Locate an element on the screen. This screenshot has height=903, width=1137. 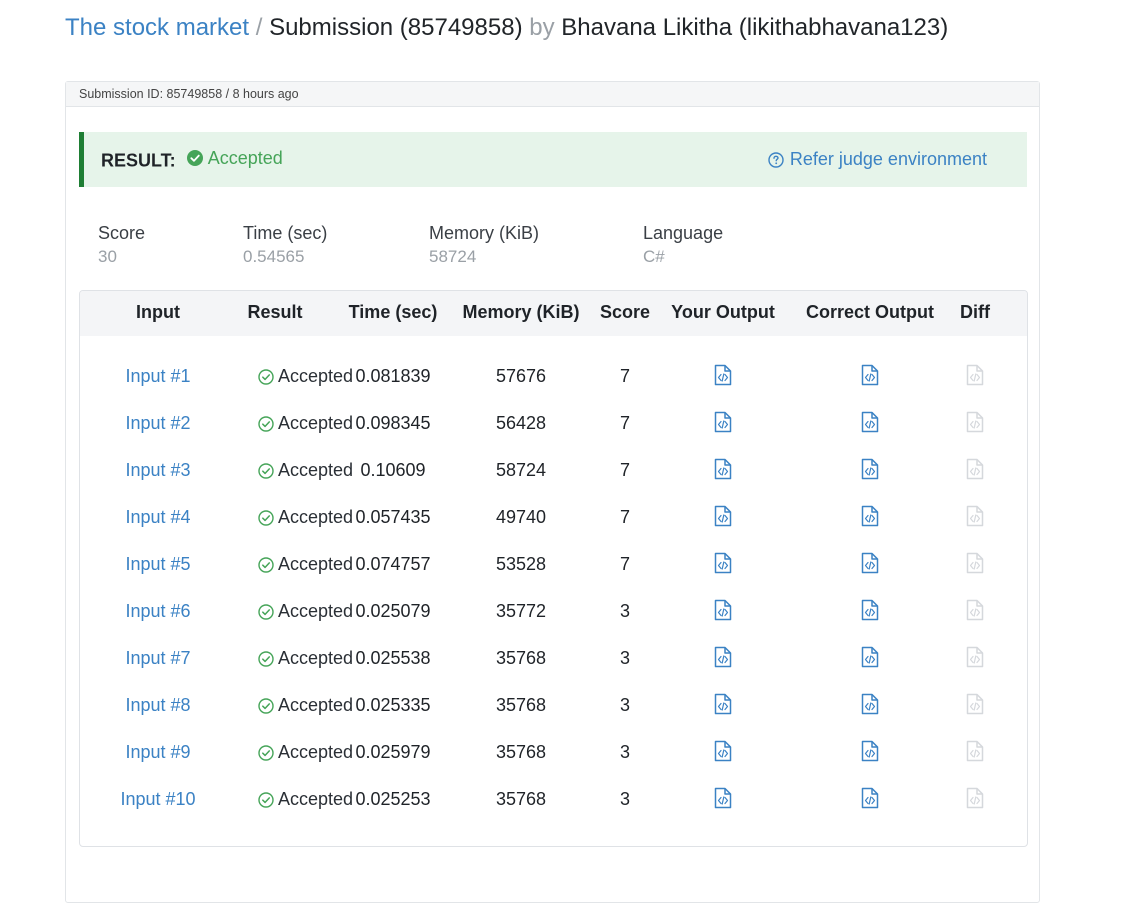
row-memory: 56428 is located at coordinates (521, 423).